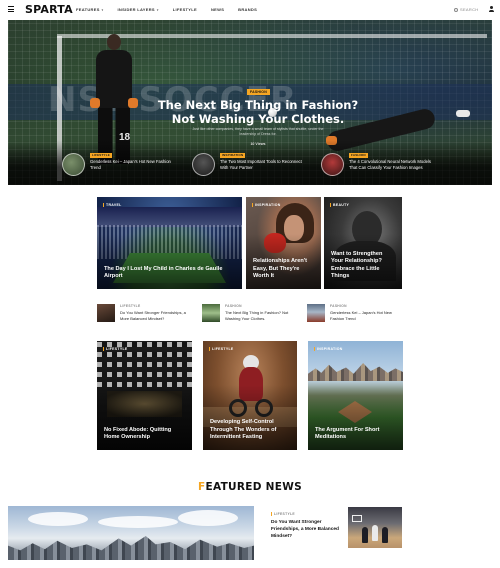 Image resolution: width=500 pixels, height=568 pixels. Describe the element at coordinates (253, 487) in the screenshot. I see `heading-text: EATURED NEWS` at that location.